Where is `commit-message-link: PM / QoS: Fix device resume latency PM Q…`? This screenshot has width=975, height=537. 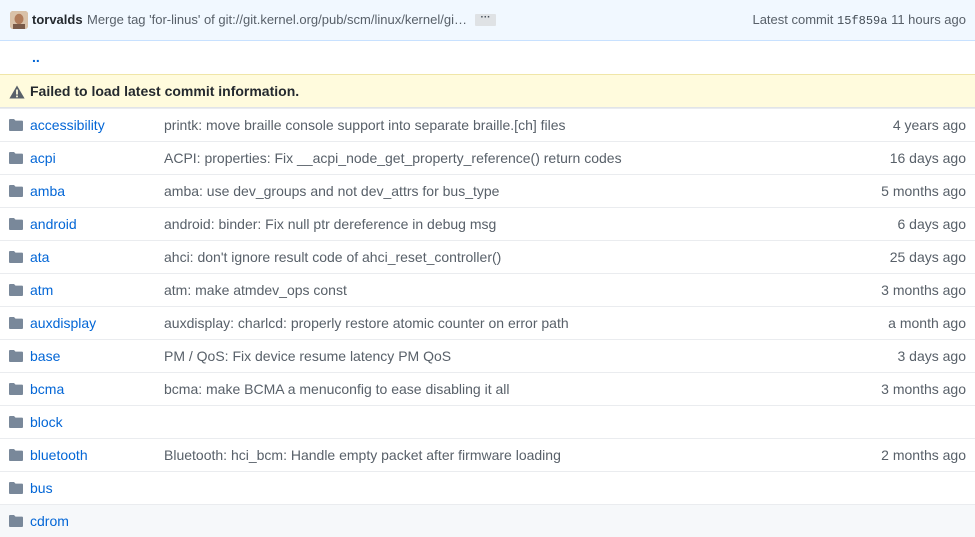 commit-message-link: PM / QoS: Fix device resume latency PM Q… is located at coordinates (307, 356).